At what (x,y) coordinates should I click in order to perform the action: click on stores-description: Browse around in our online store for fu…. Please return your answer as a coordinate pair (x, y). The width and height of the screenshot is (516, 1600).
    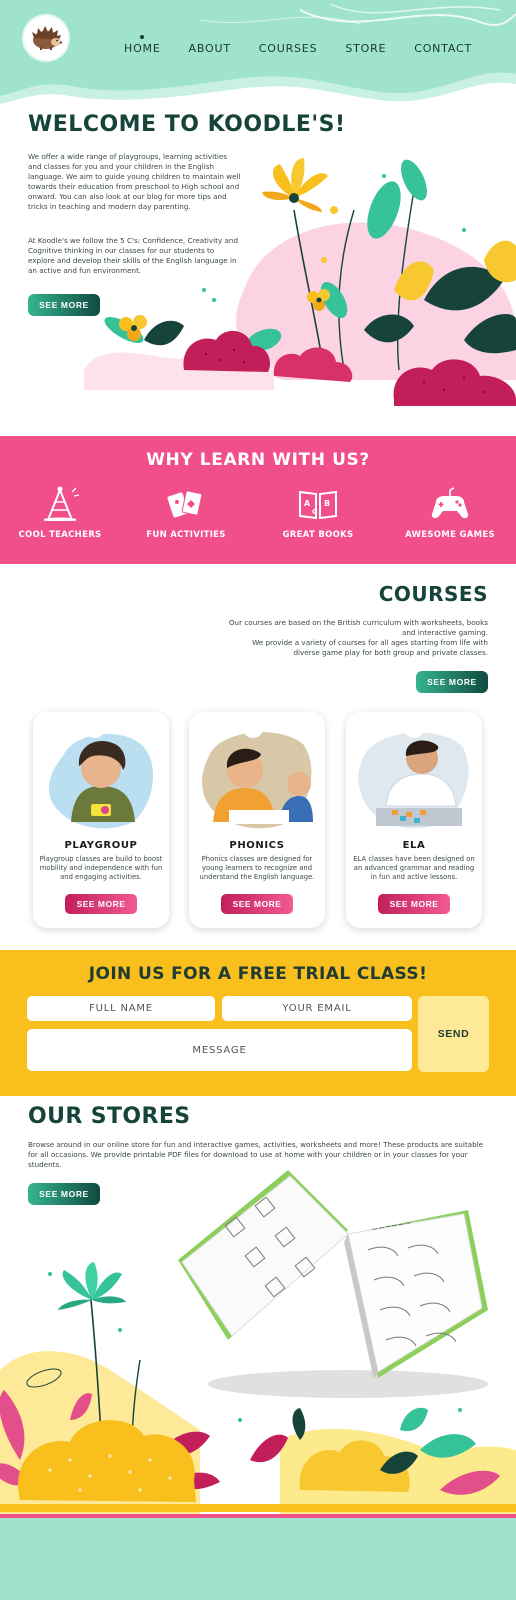
    Looking at the image, I should click on (256, 1154).